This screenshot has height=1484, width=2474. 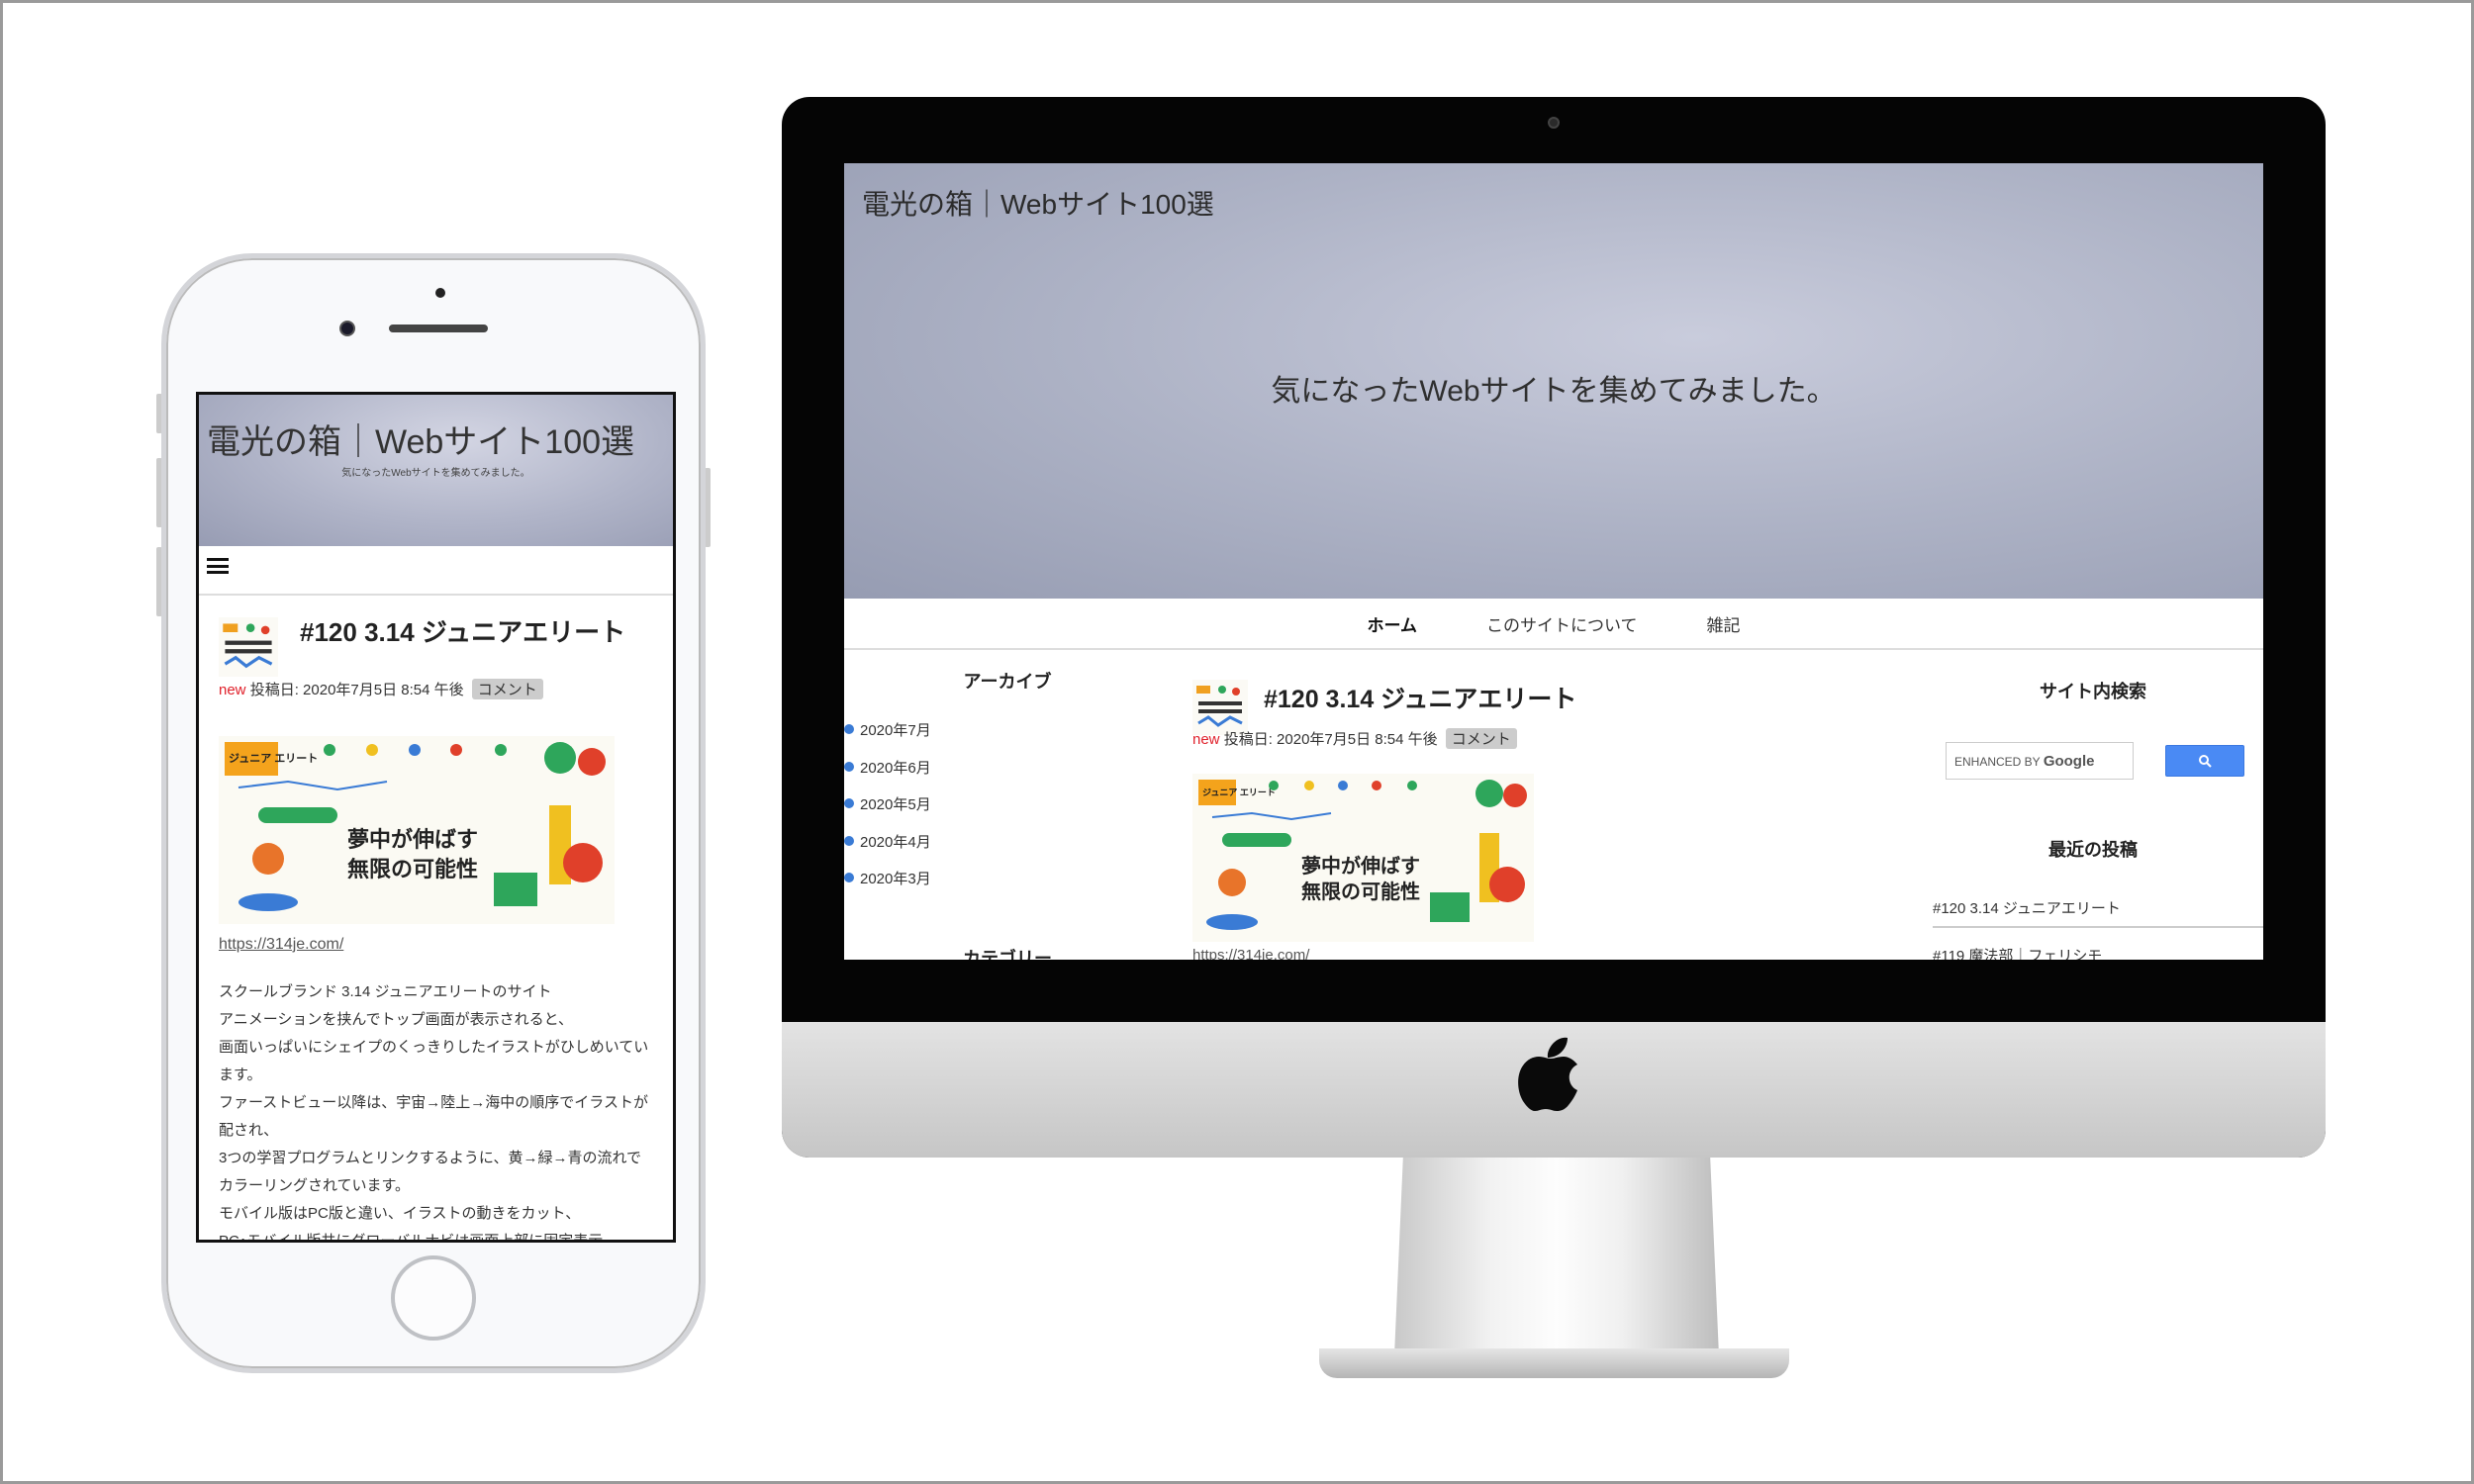 I want to click on body-line: モバイル版はPC版と違い、イラストの動きをカット、, so click(x=400, y=1213).